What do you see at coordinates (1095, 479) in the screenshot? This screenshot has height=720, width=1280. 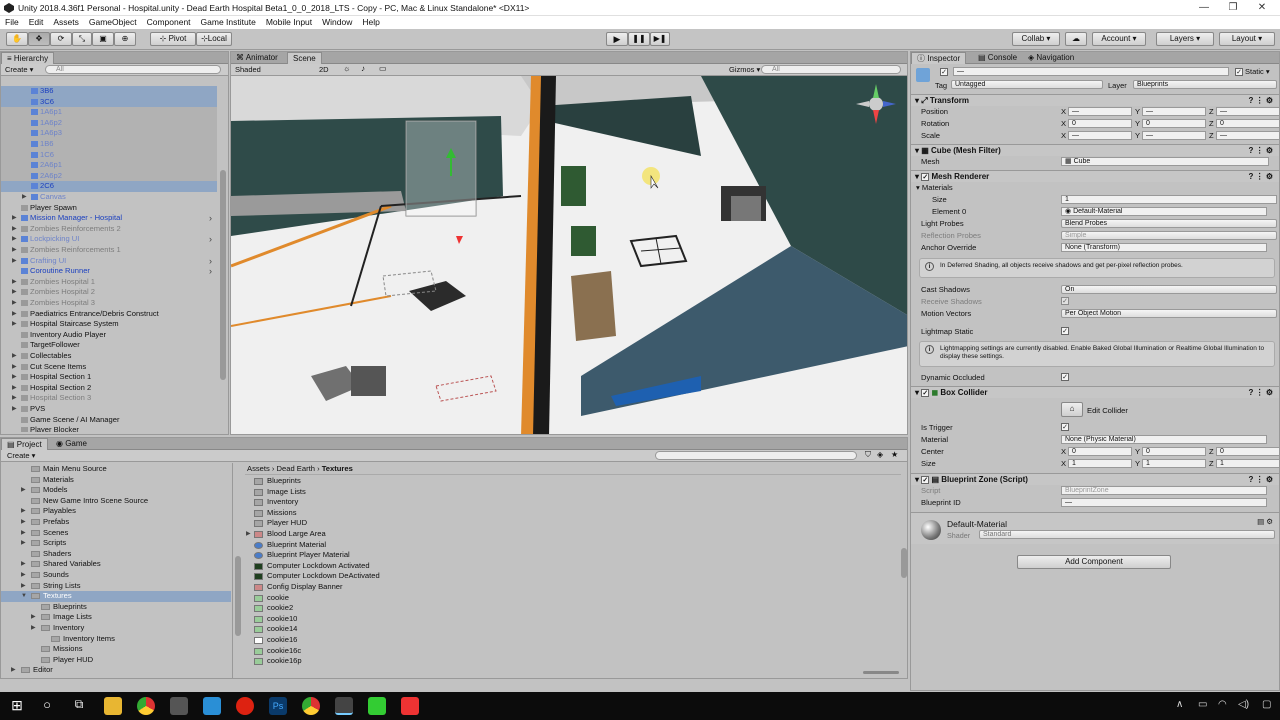 I see `blueprint-zone-header: ▾ ✓ ▤ Blueprint Zone (Script)? ⋮ ⚙` at bounding box center [1095, 479].